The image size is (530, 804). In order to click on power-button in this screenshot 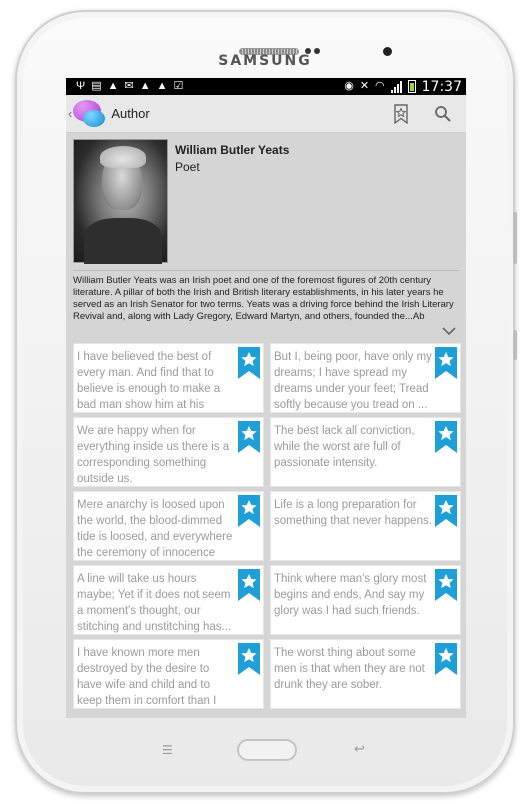, I will do `click(515, 345)`.